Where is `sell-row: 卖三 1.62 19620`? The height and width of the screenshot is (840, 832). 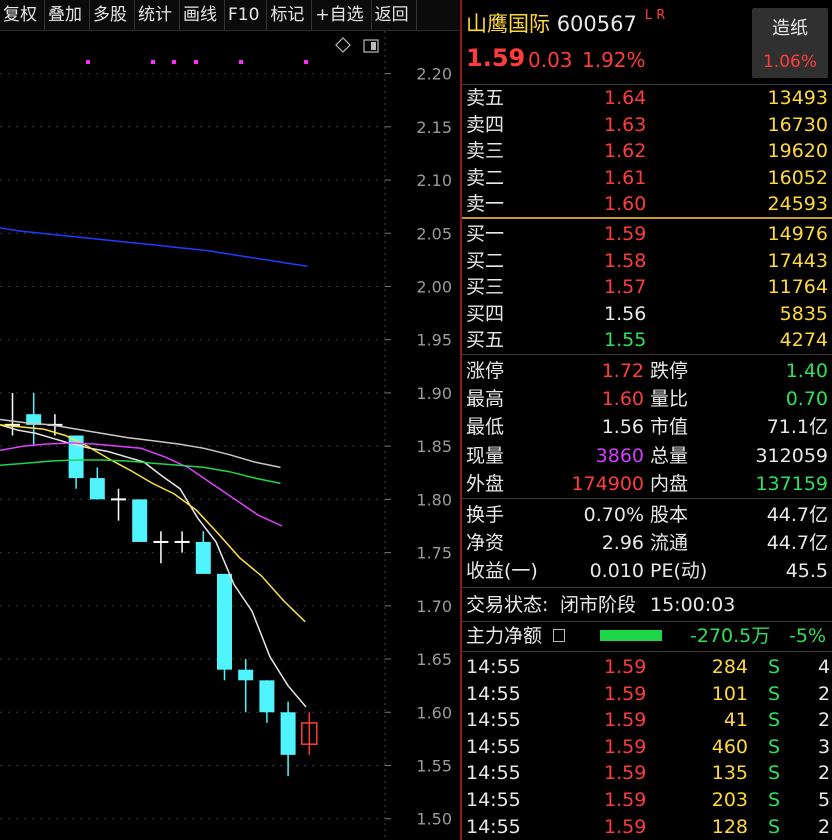 sell-row: 卖三 1.62 19620 is located at coordinates (647, 151).